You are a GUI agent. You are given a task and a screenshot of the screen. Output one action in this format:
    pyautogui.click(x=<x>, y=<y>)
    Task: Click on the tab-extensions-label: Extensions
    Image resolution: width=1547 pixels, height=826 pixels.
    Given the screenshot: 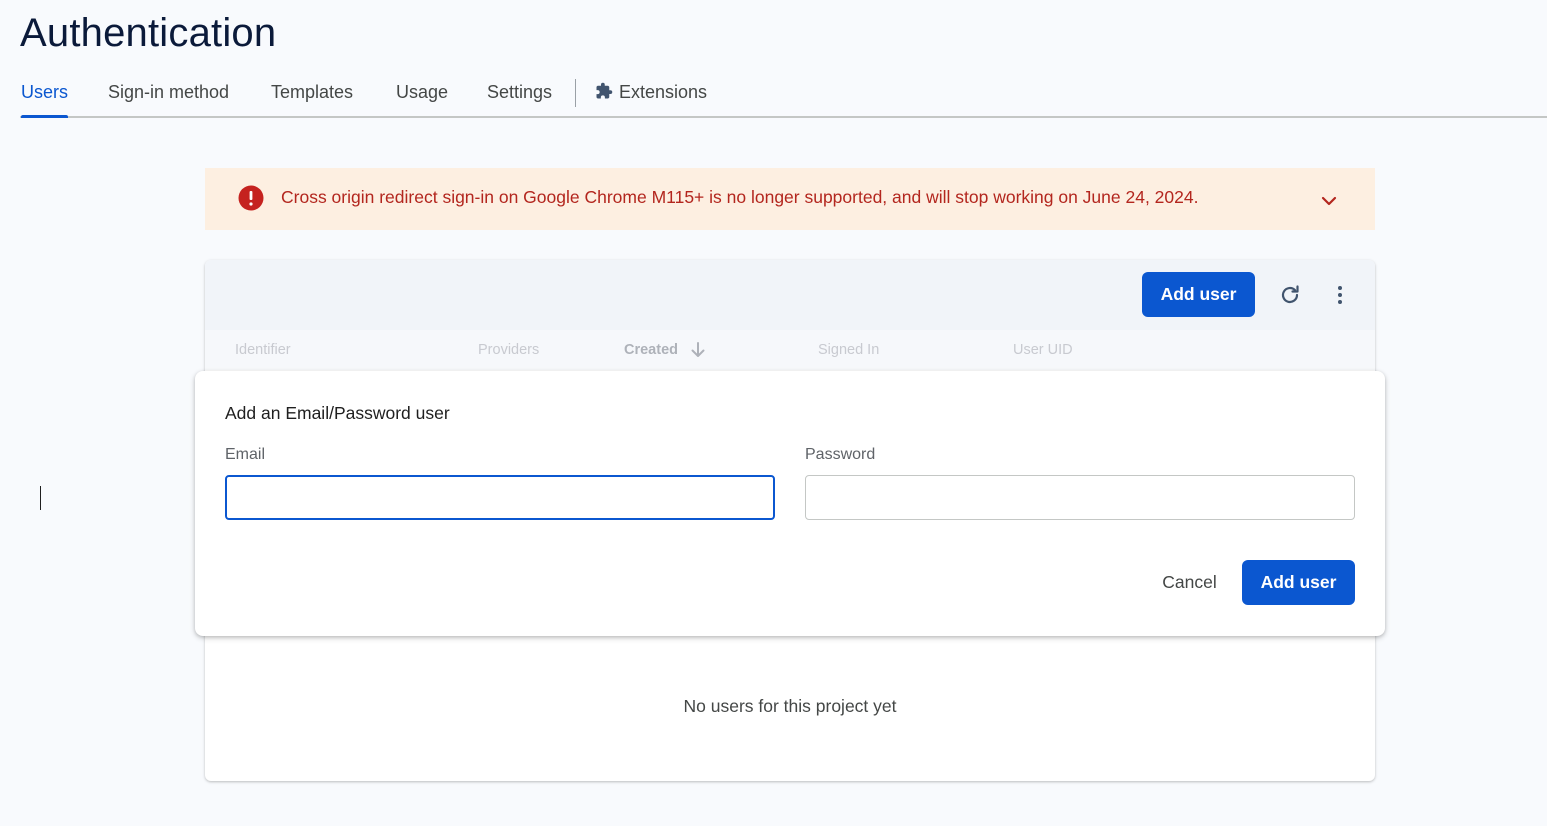 What is the action you would take?
    pyautogui.click(x=663, y=92)
    